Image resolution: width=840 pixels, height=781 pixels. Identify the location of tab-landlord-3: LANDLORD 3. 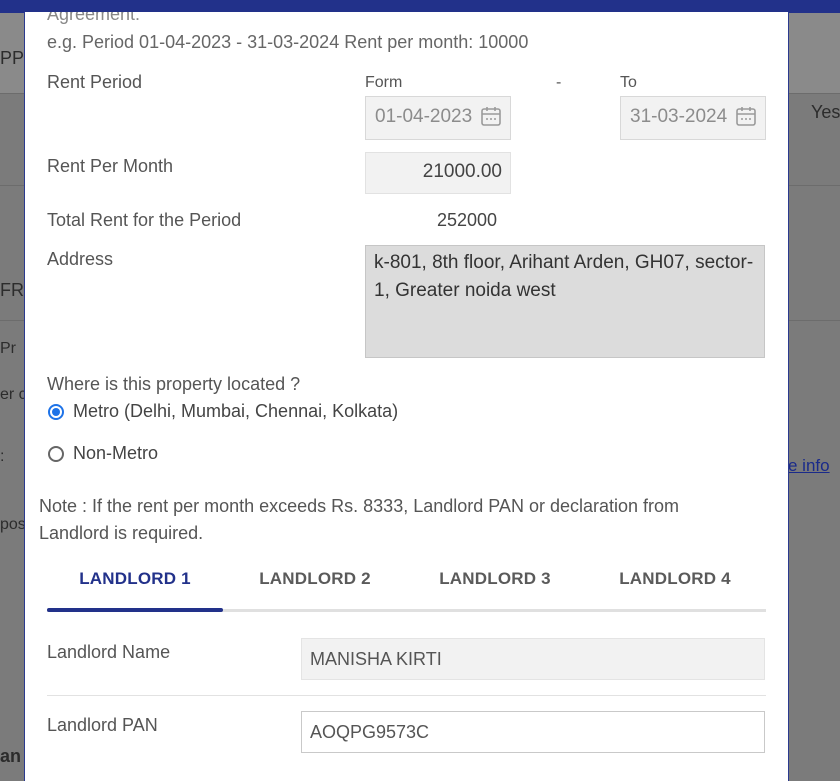
(495, 586).